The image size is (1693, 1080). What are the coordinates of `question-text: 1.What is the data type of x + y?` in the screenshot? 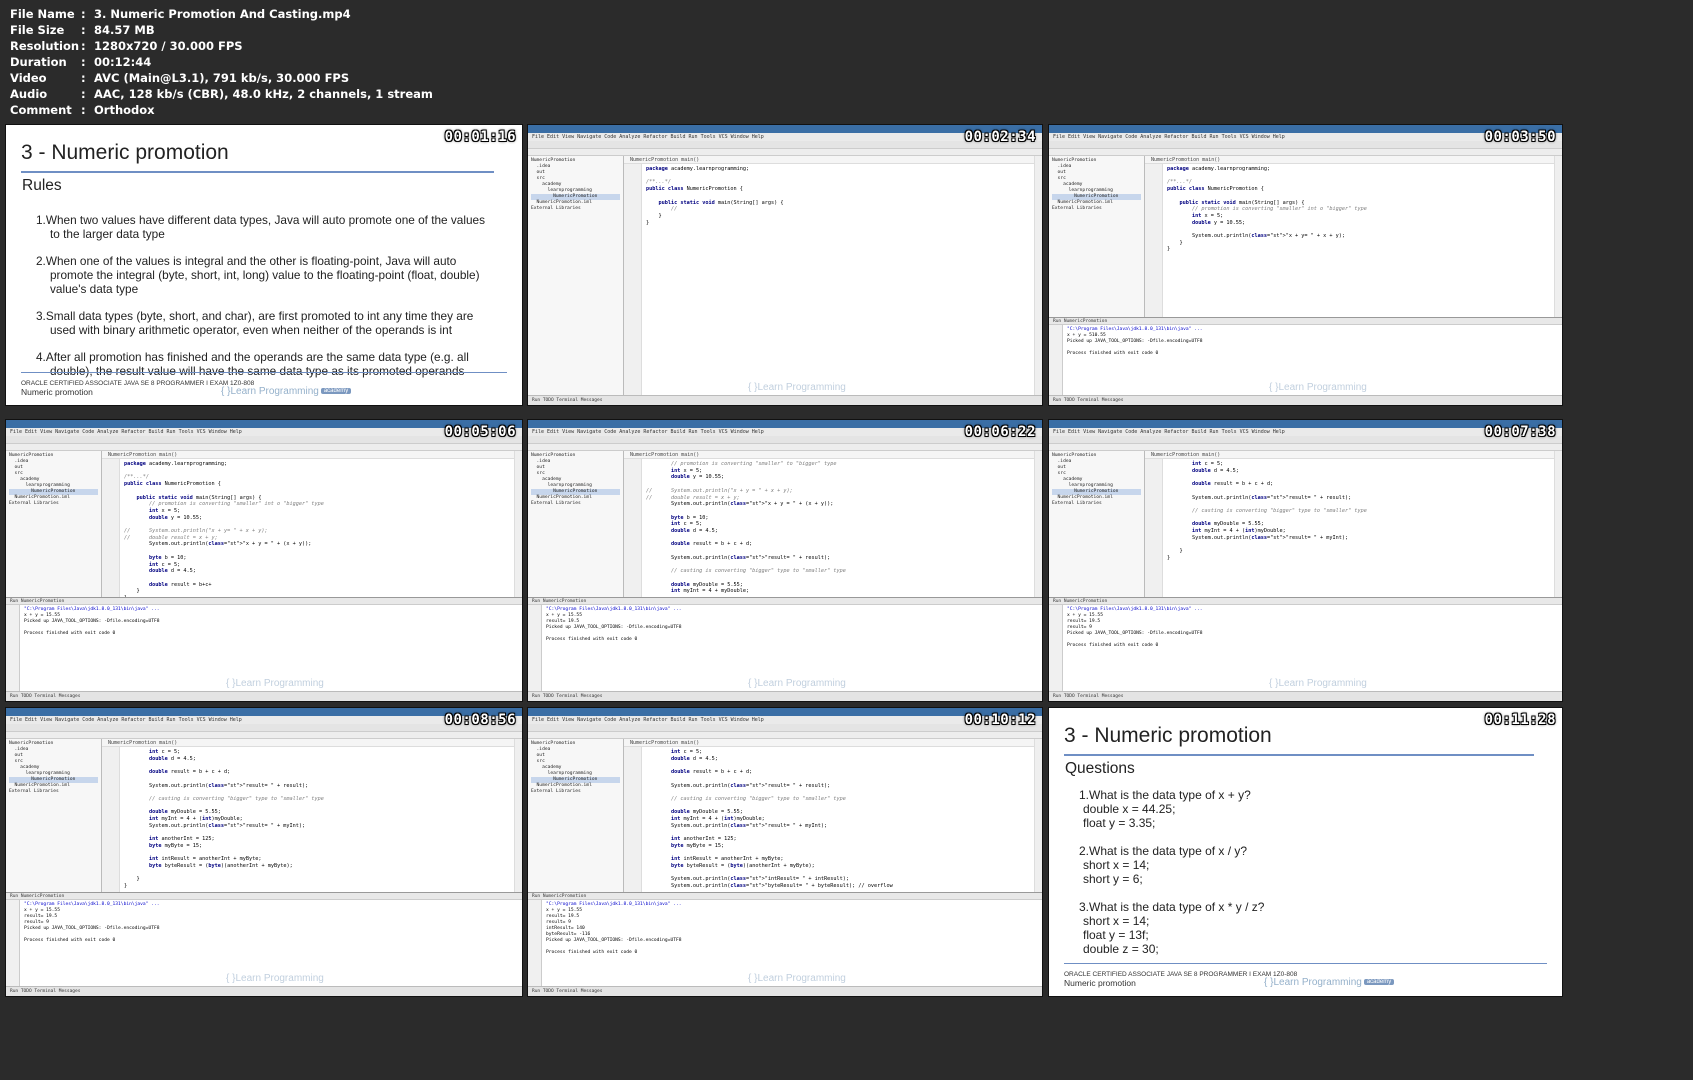 It's located at (1165, 795).